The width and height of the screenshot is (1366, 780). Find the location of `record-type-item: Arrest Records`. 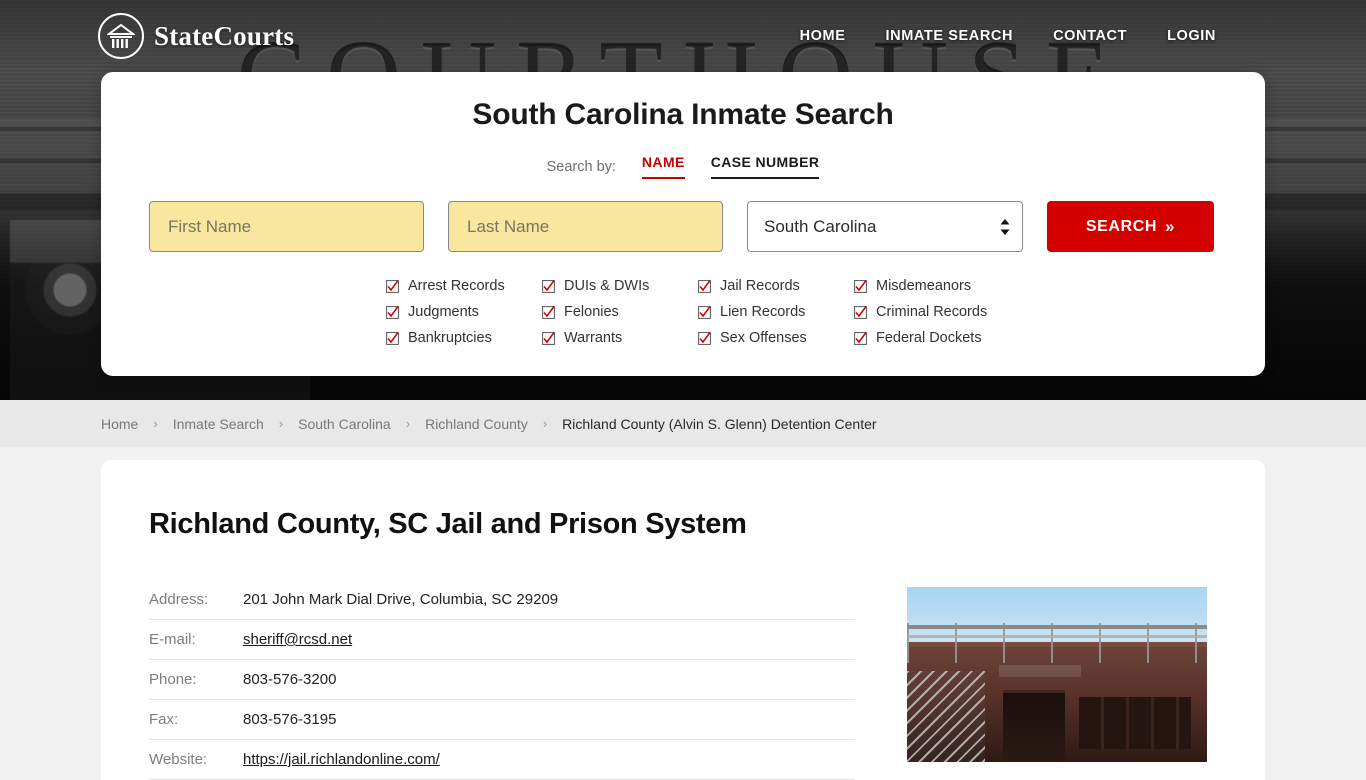

record-type-item: Arrest Records is located at coordinates (464, 286).